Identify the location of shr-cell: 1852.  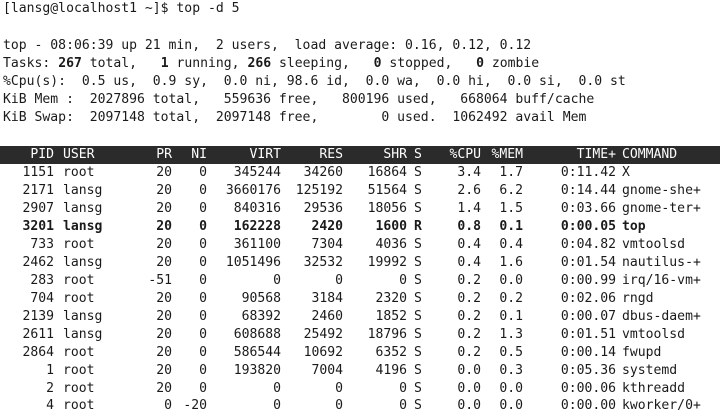
(391, 316).